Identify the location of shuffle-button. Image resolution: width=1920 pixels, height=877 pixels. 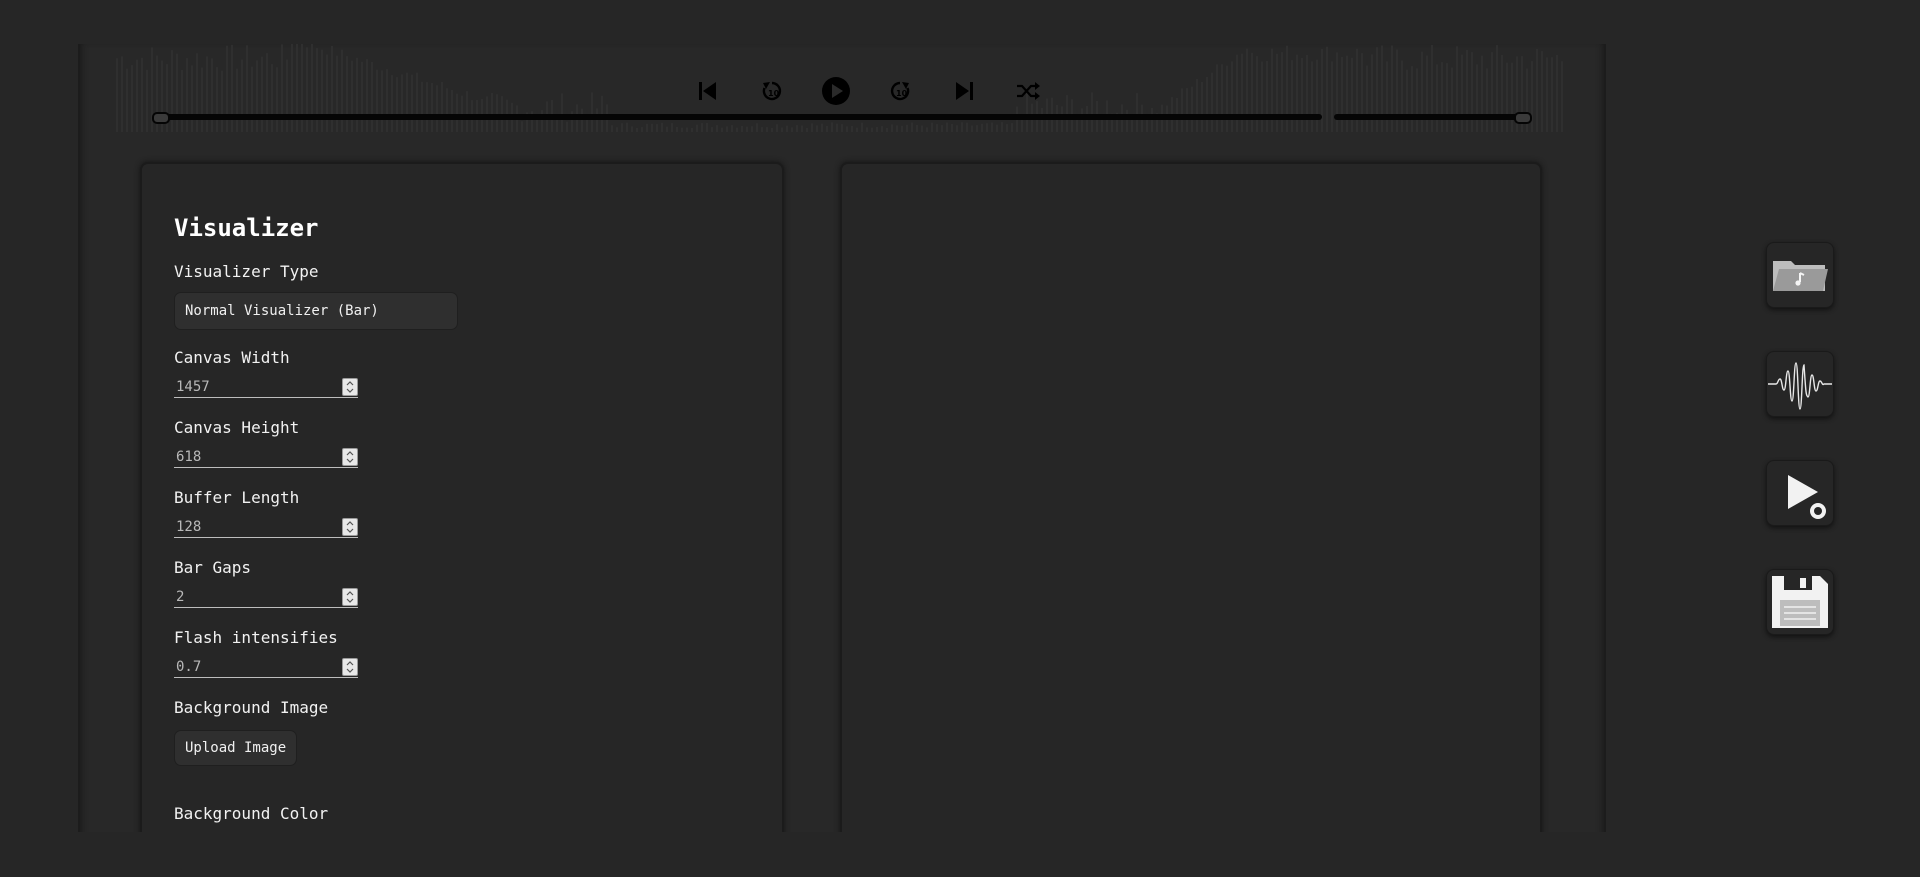
(1028, 91).